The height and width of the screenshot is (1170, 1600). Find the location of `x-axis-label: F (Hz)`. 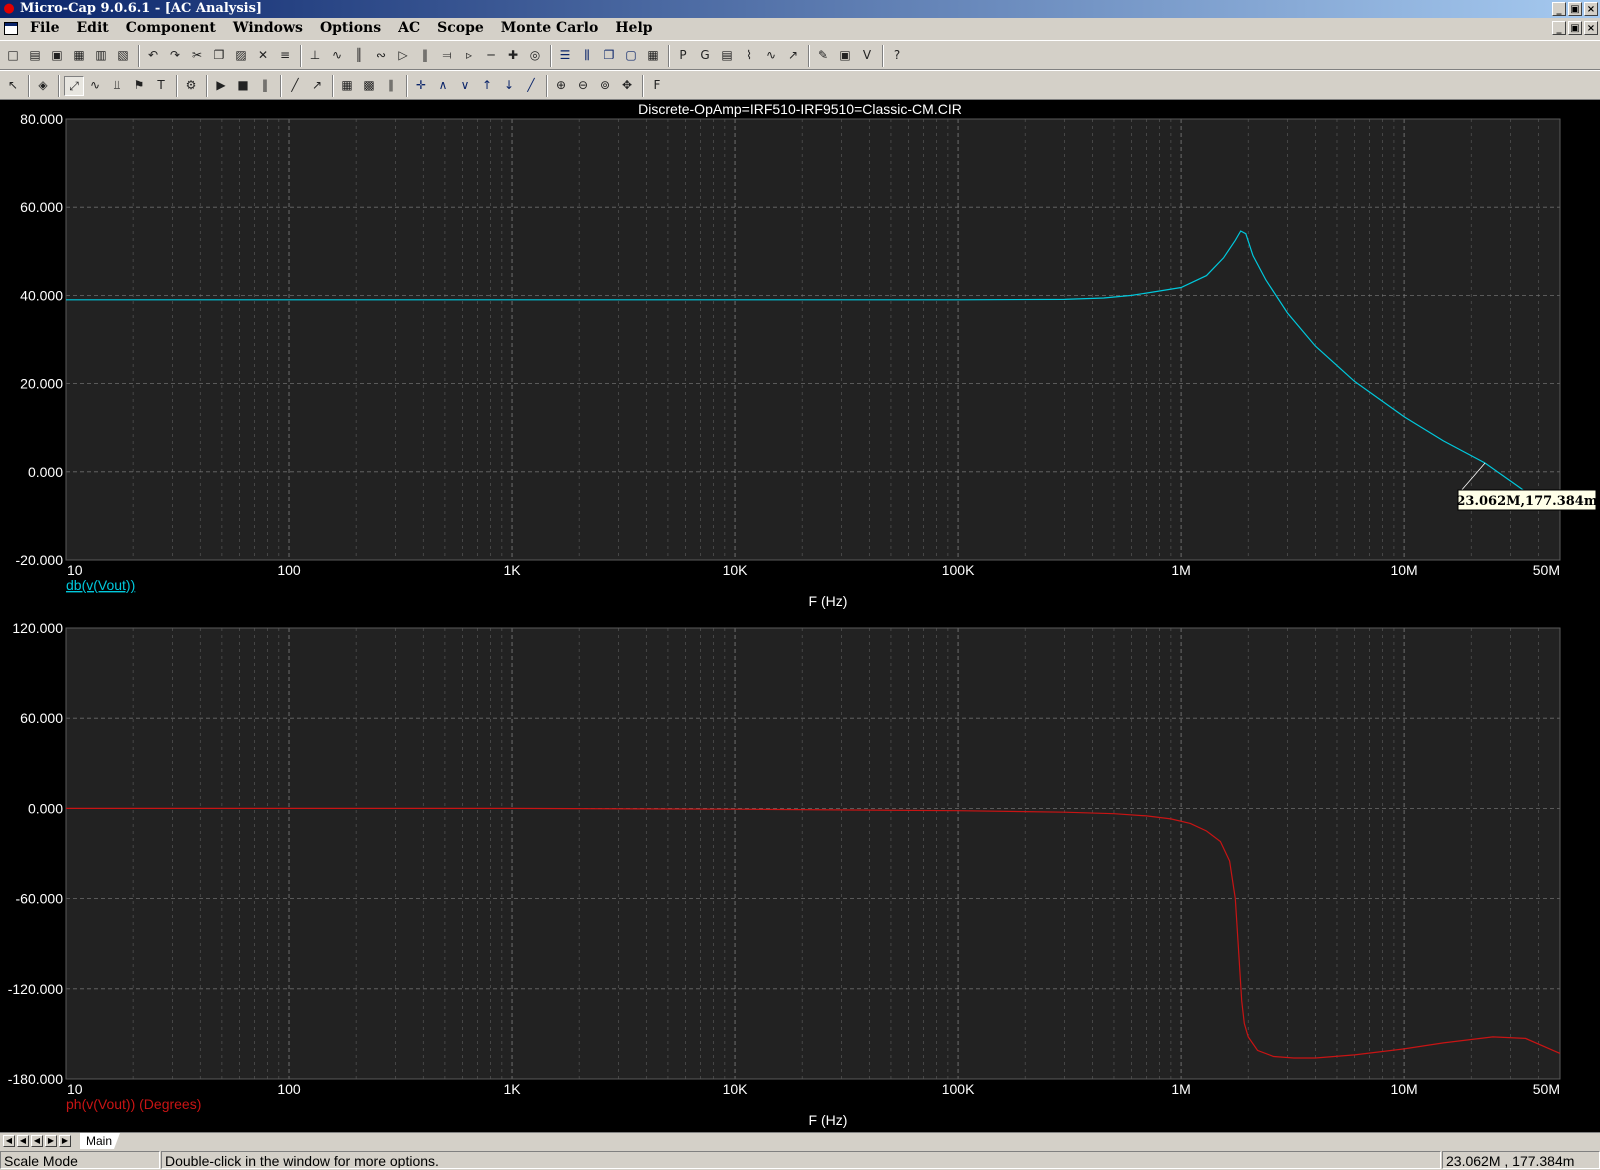

x-axis-label: F (Hz) is located at coordinates (828, 601).